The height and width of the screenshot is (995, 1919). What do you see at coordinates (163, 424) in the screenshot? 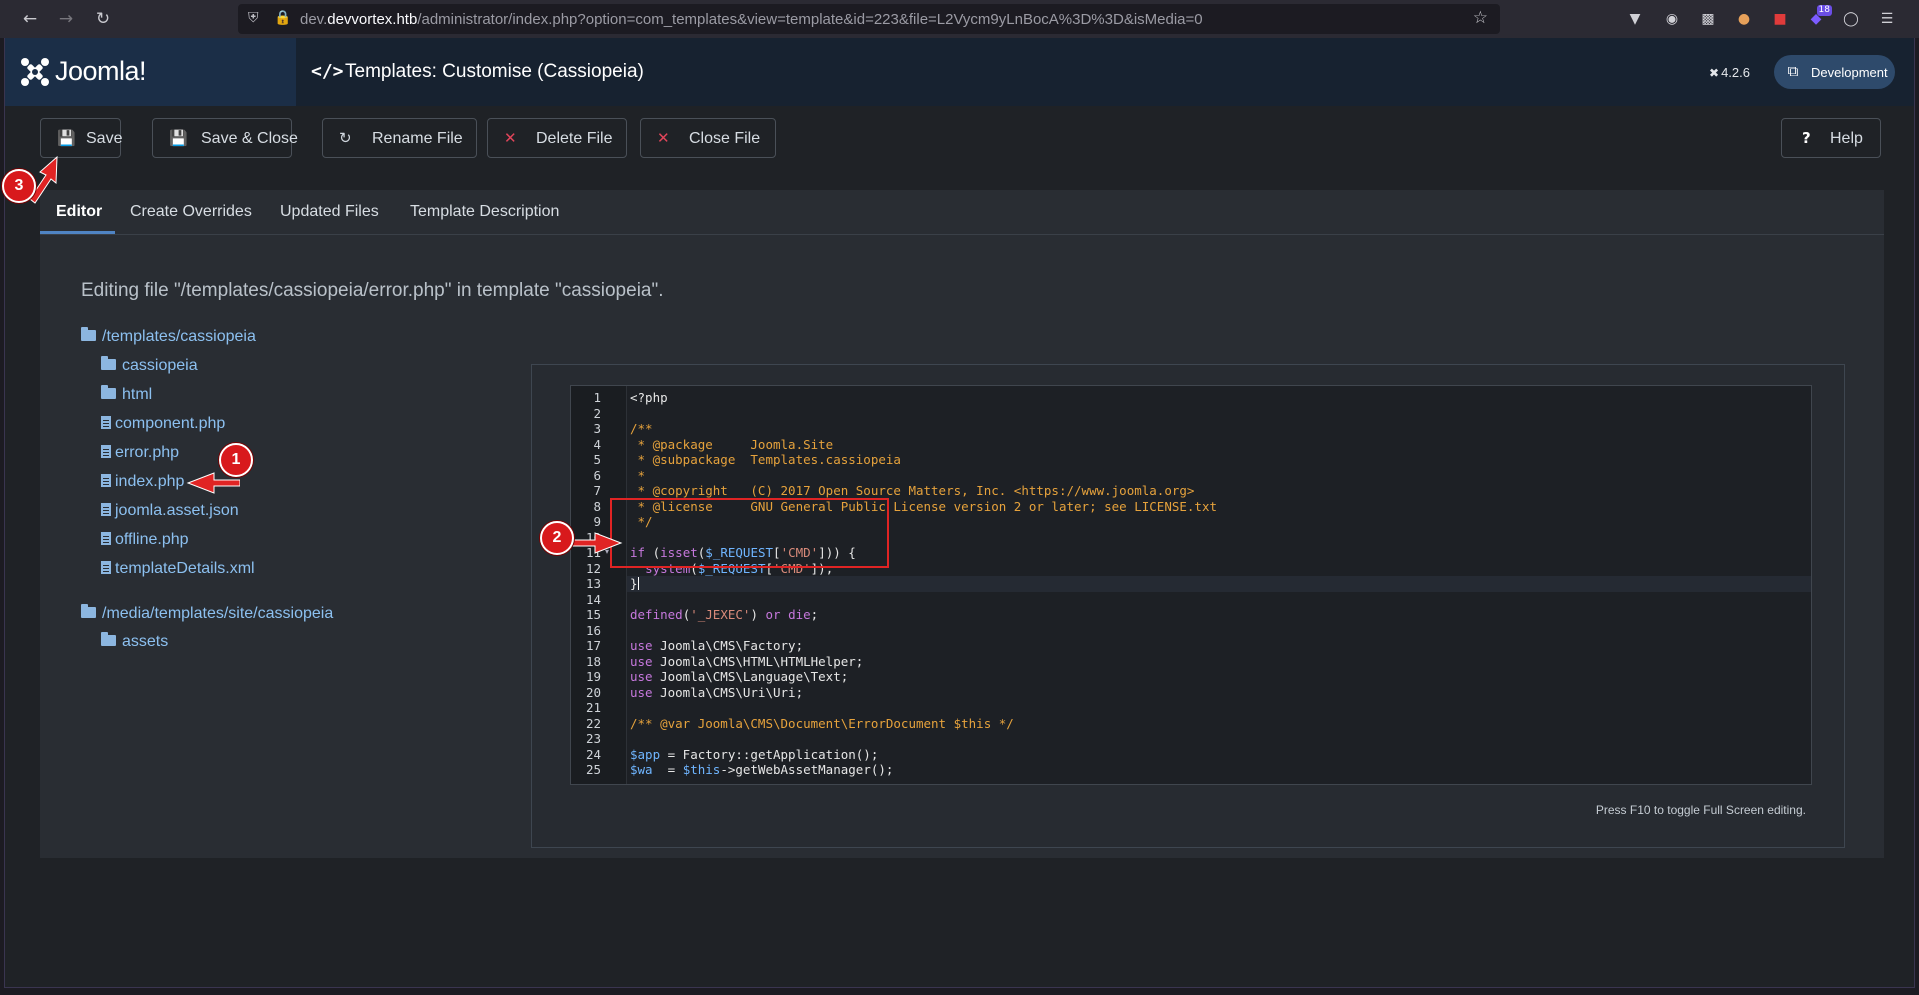
I see `file-component-php: component.php` at bounding box center [163, 424].